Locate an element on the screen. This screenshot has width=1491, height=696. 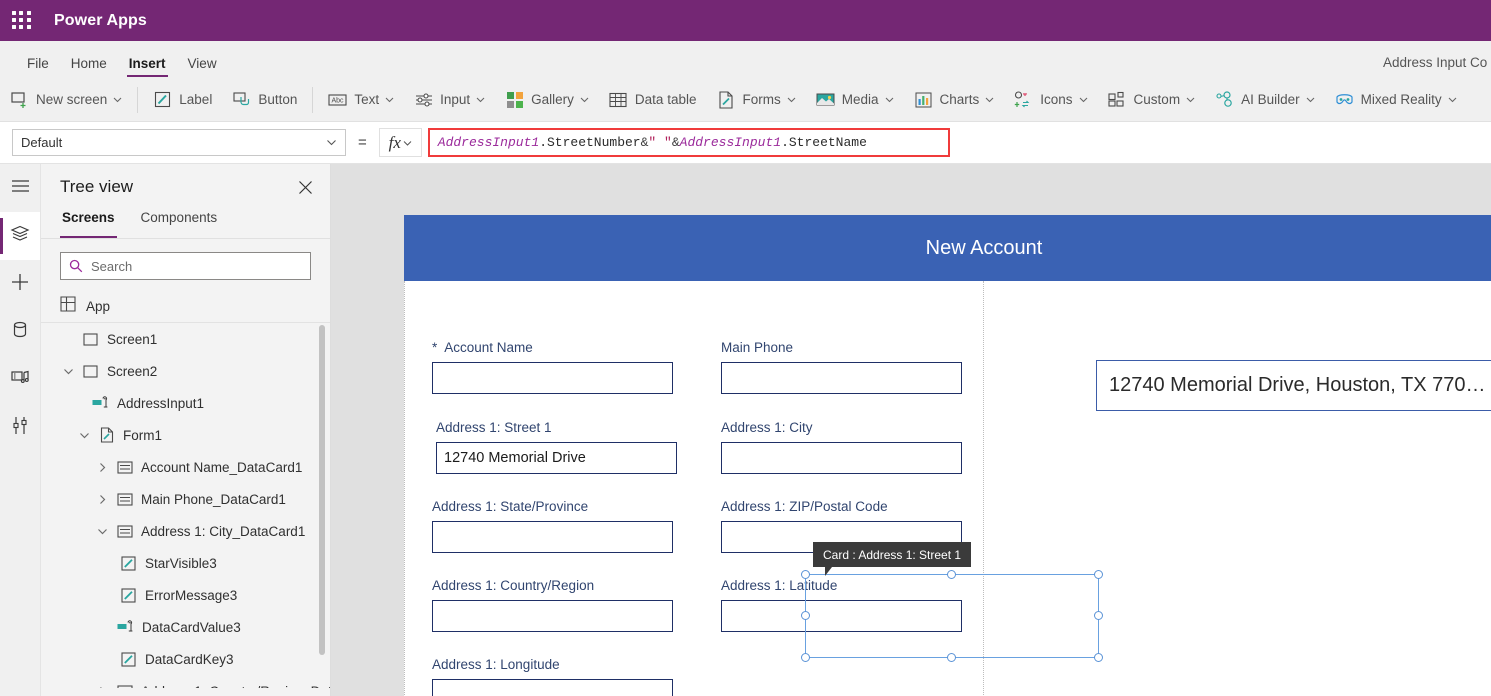
resize-handle-middle-right is located at coordinates (1098, 615).